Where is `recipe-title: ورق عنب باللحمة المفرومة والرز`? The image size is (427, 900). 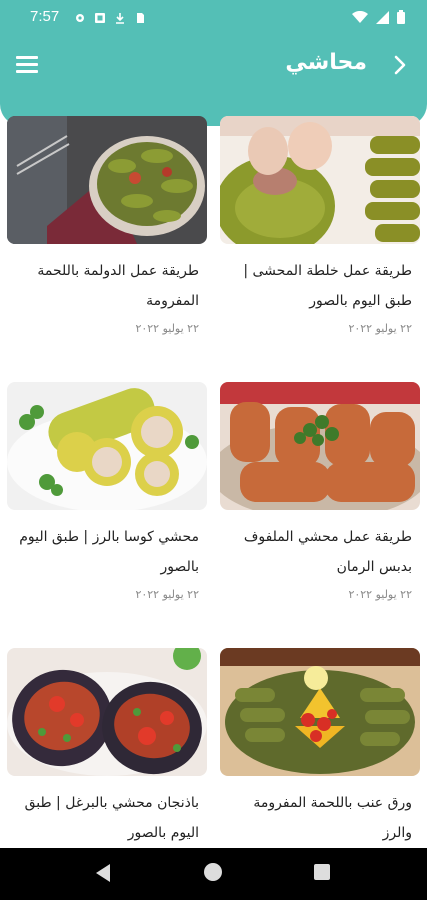
recipe-title: ورق عنب باللحمة المفرومة والرز is located at coordinates (332, 818).